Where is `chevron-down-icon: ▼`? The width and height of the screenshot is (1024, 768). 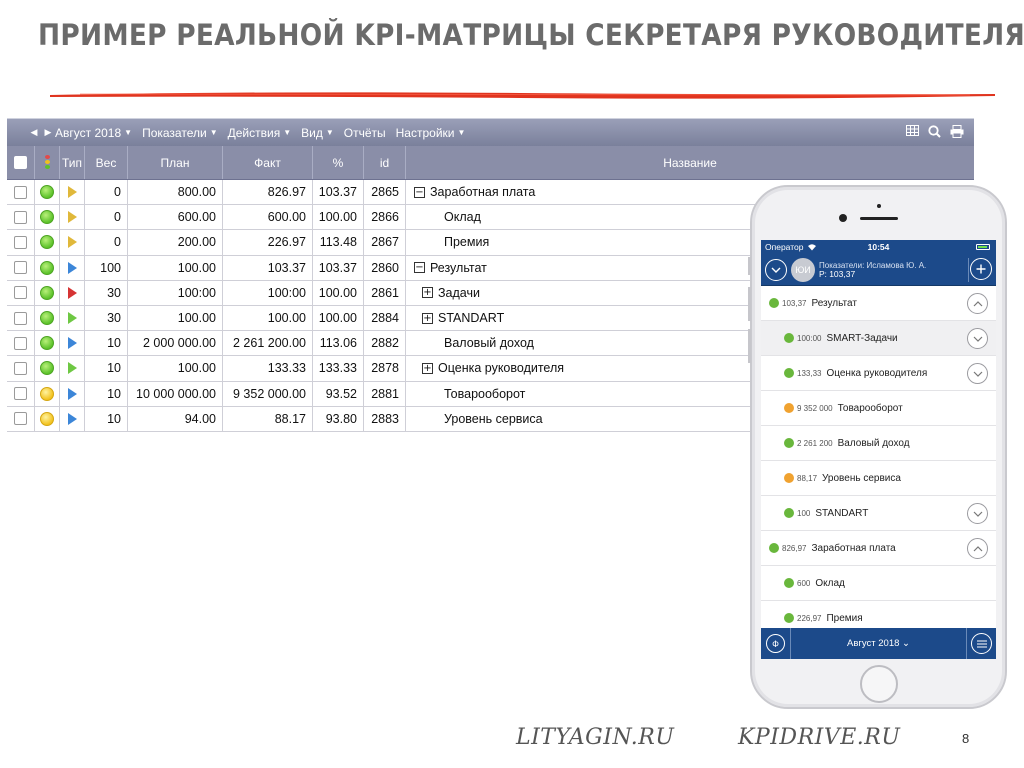
chevron-down-icon: ▼ is located at coordinates (329, 132).